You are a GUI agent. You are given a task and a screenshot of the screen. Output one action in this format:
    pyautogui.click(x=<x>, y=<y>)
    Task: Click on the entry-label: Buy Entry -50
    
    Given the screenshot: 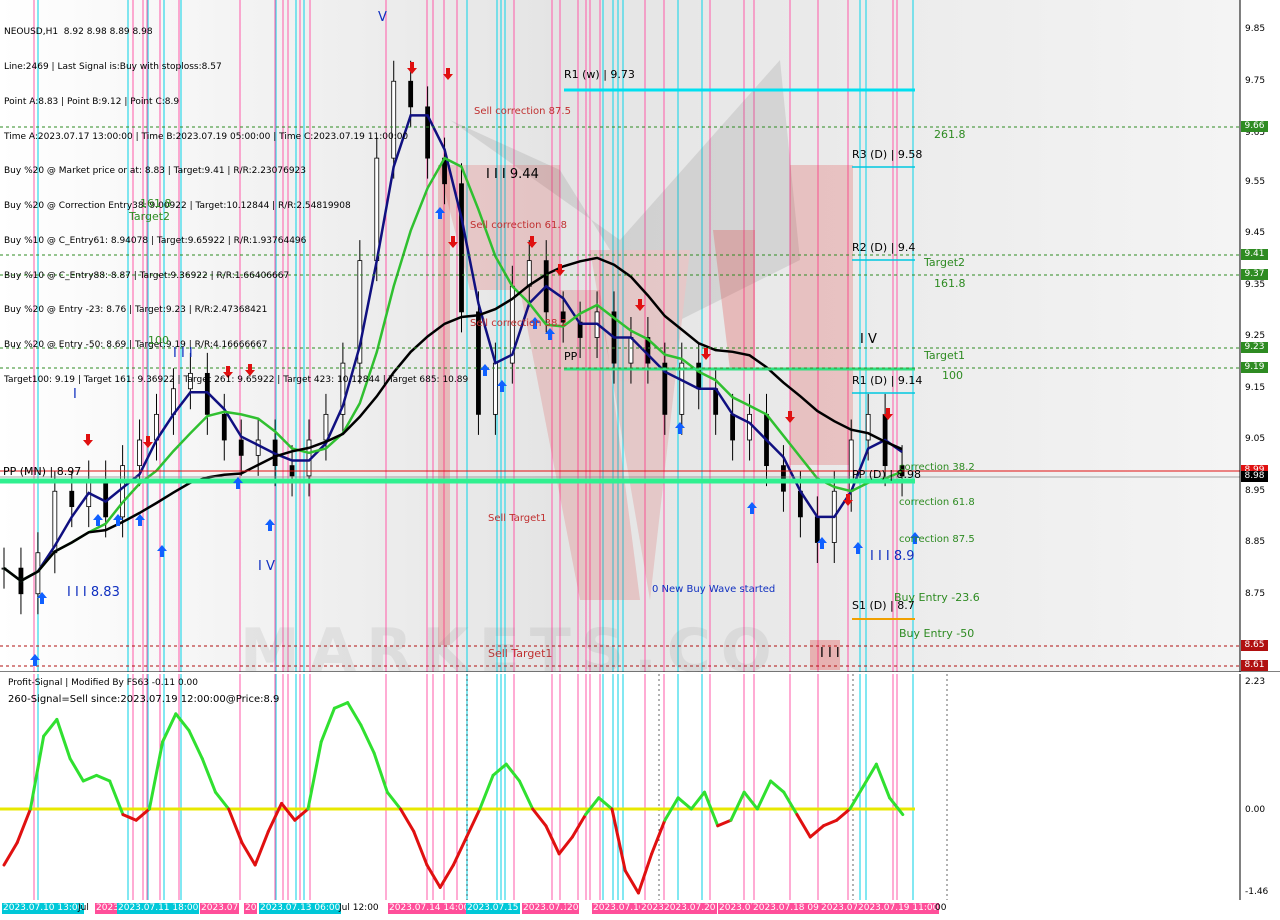 What is the action you would take?
    pyautogui.click(x=937, y=633)
    